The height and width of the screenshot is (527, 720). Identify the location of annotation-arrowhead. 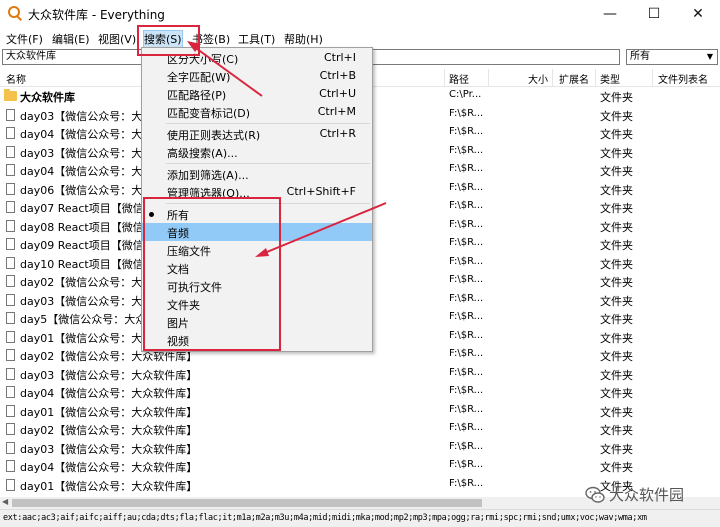
(262, 252).